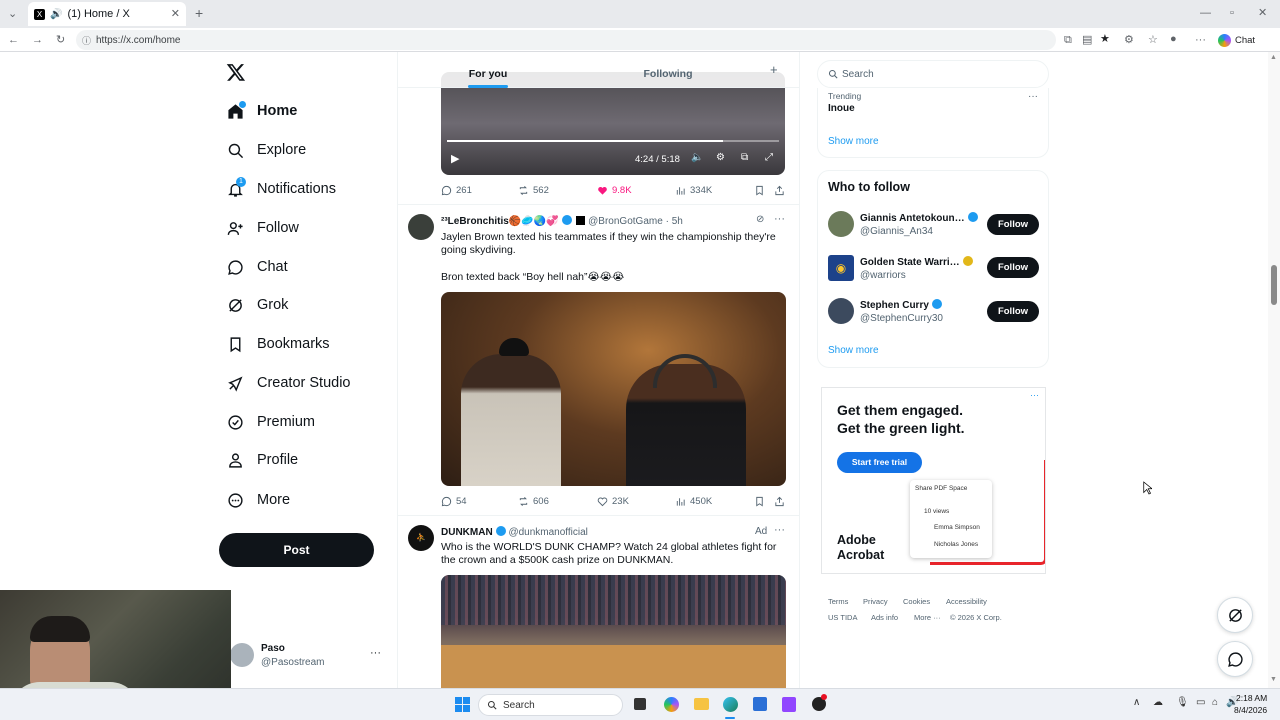  What do you see at coordinates (853, 141) in the screenshot?
I see `trending-show-more: Show more` at bounding box center [853, 141].